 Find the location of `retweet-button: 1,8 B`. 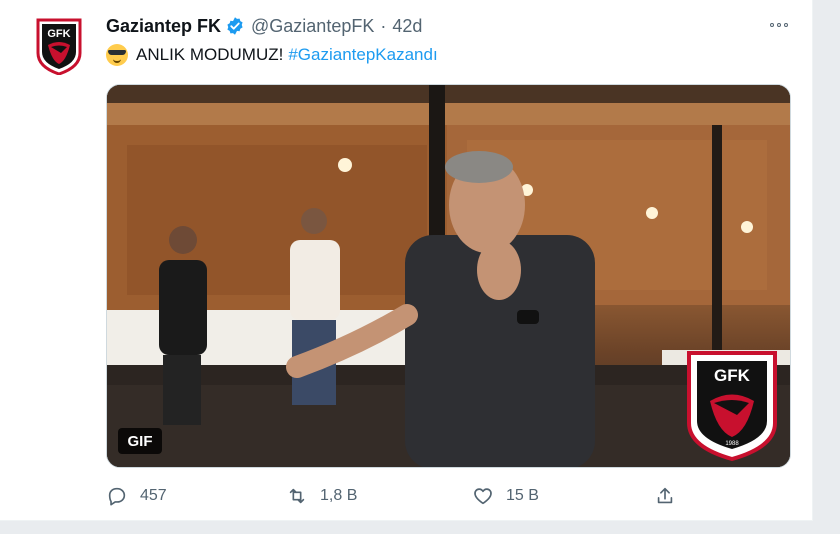

retweet-button: 1,8 B is located at coordinates (321, 496).